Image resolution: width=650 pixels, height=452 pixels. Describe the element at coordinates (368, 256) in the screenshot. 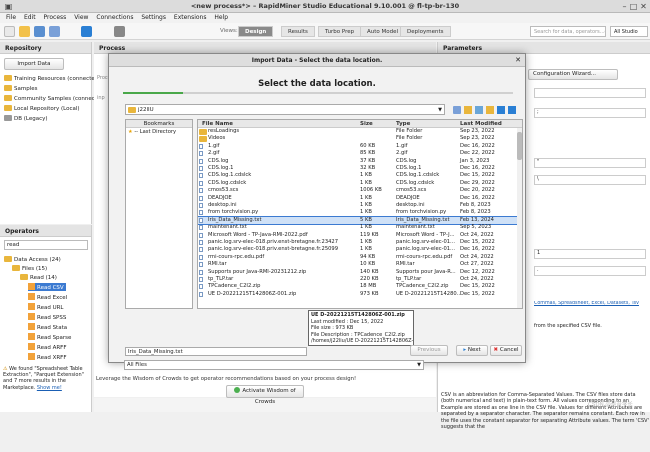

I see `file-size: 94 KB` at that location.